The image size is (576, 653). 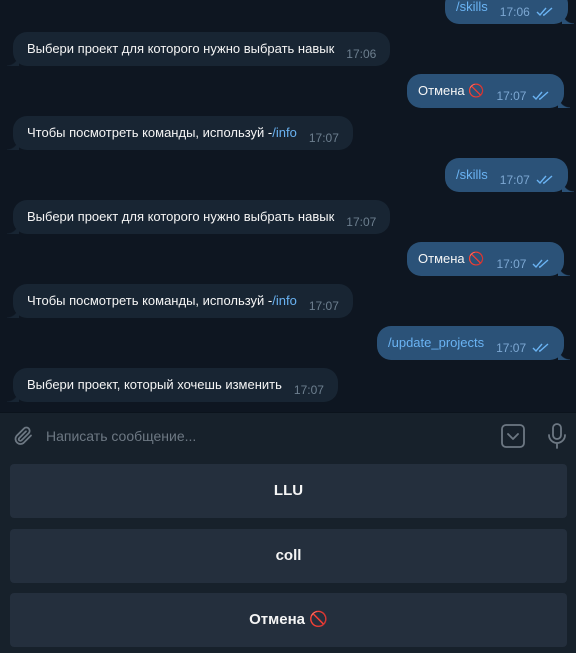 I want to click on keyboard-button-cancel: Отмена 🚫, so click(x=288, y=620).